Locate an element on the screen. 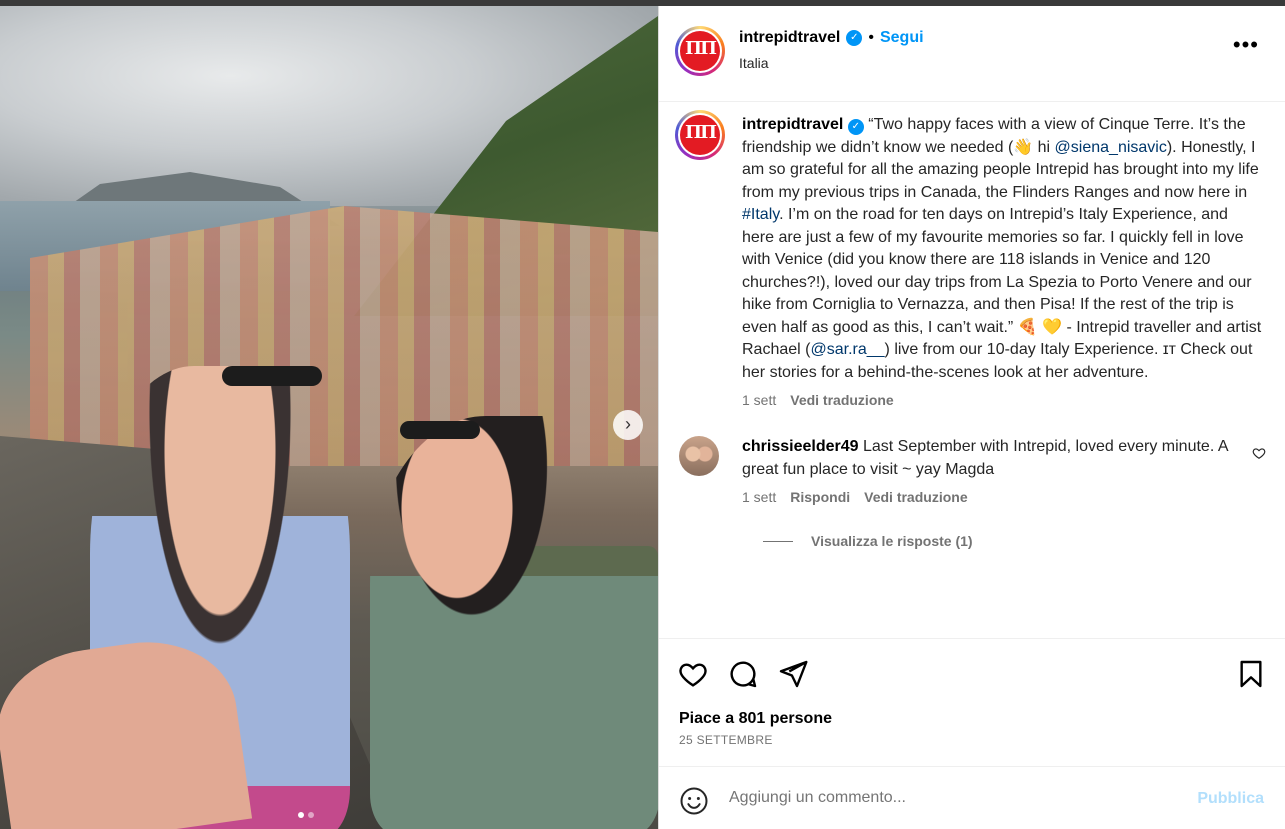 The width and height of the screenshot is (1285, 829). post-comment-button: Pubblica is located at coordinates (1230, 799).